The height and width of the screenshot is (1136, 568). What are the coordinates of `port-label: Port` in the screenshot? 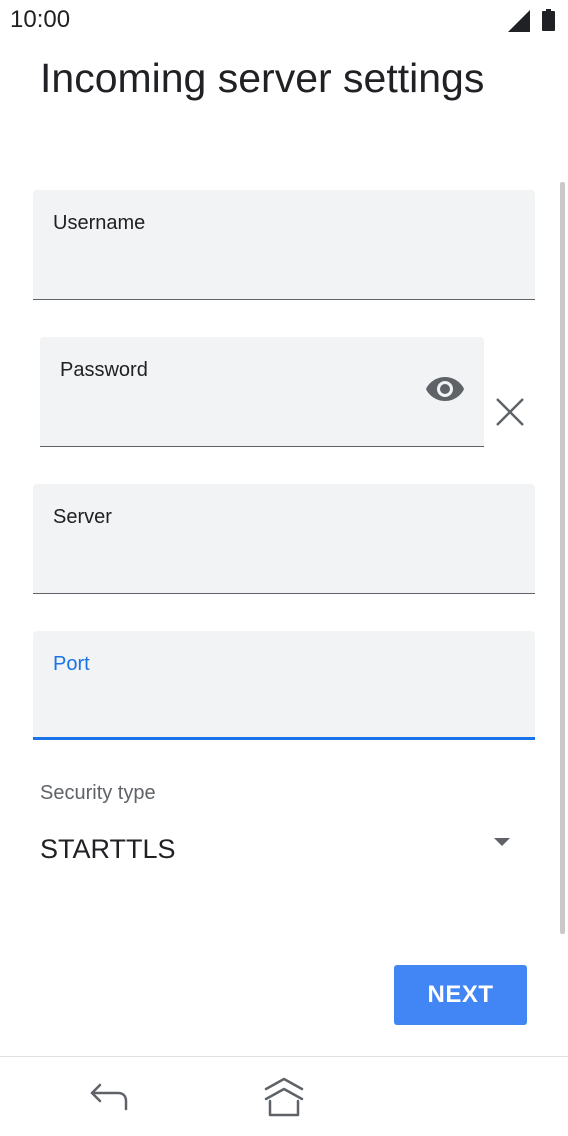 It's located at (71, 664).